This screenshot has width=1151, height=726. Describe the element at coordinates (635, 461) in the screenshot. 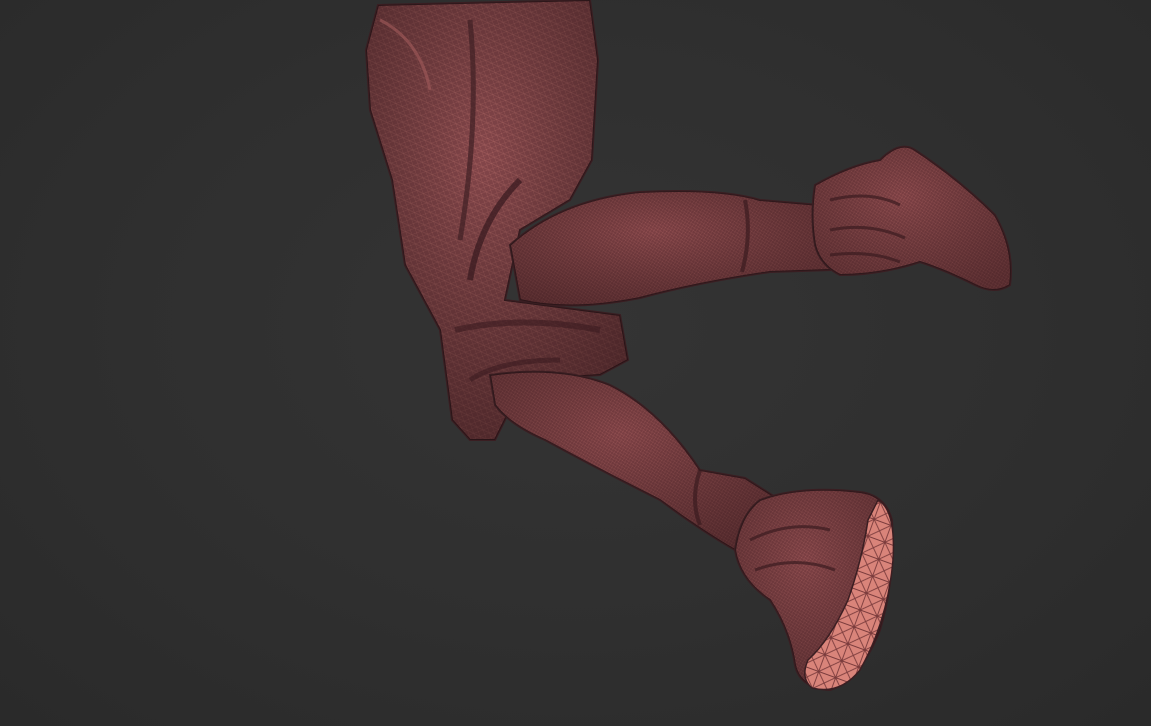

I see `lower-leg-mesh` at that location.